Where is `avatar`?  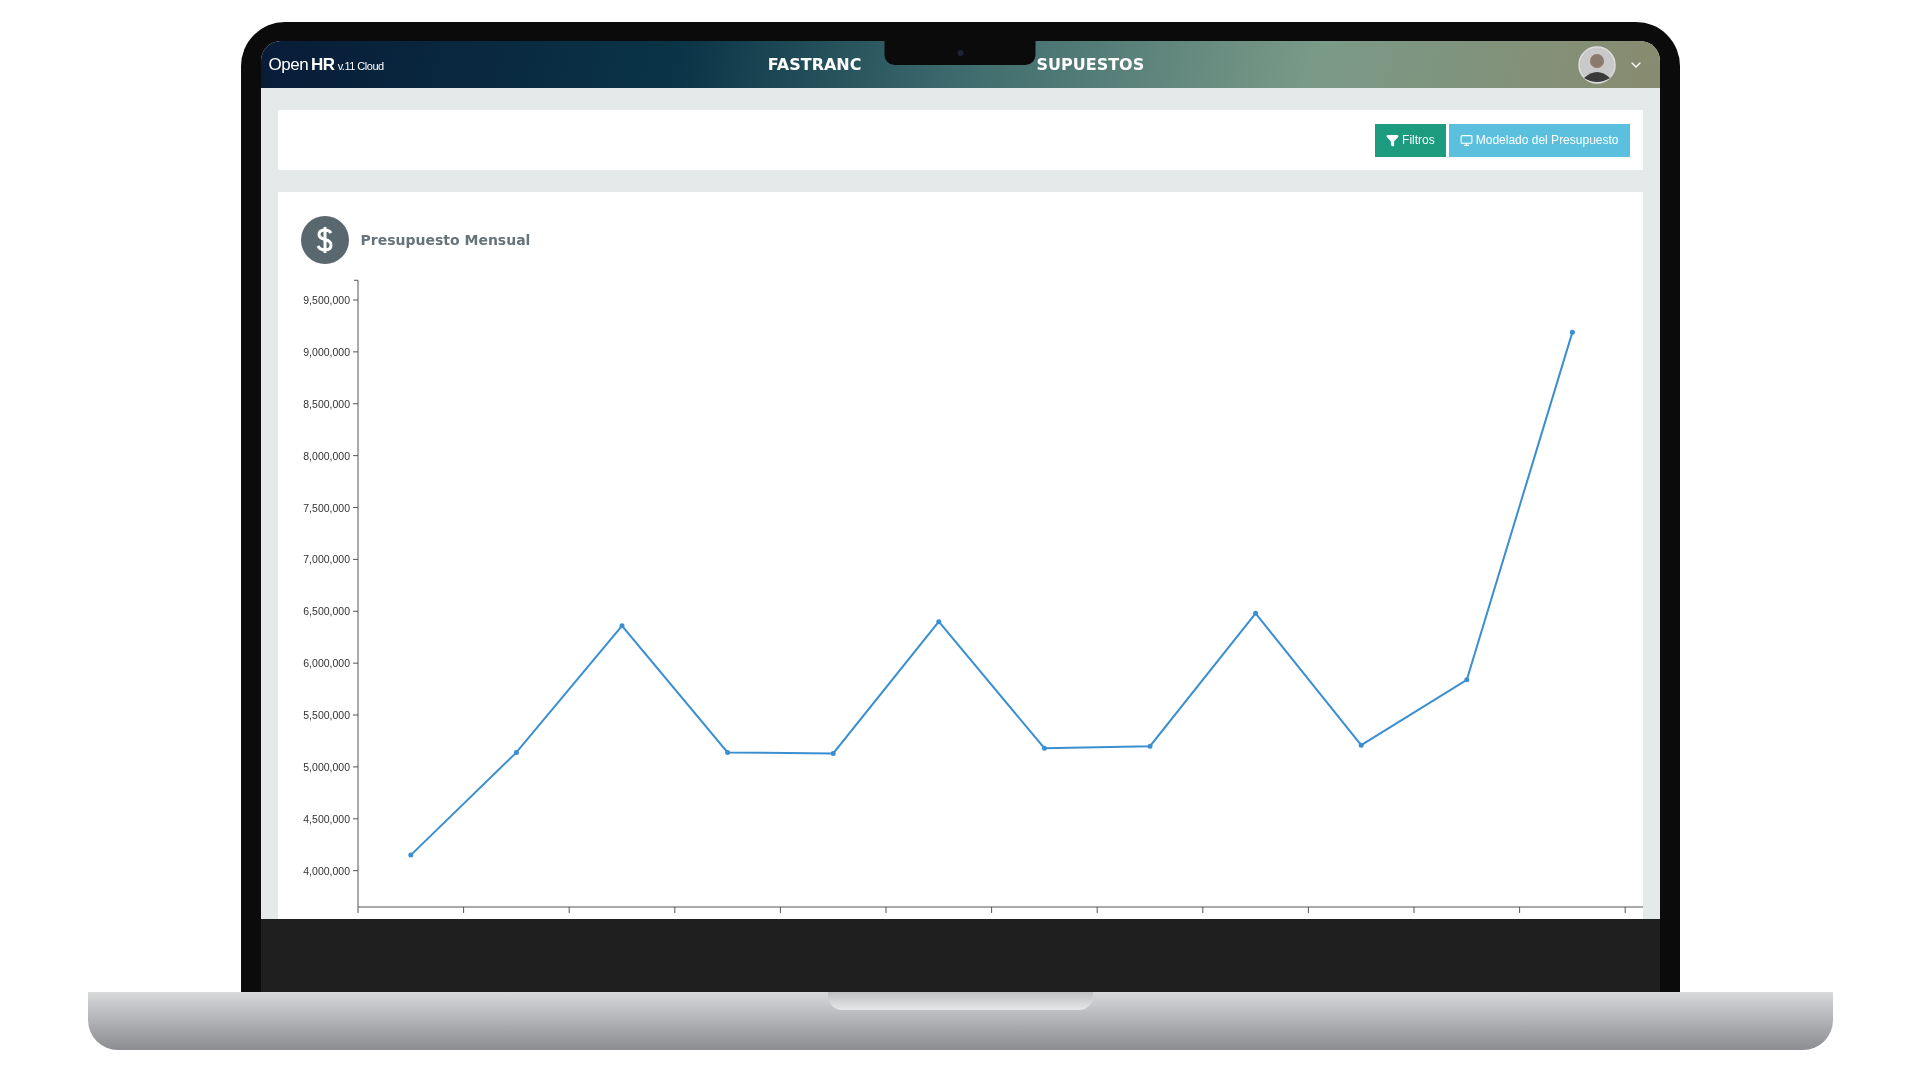 avatar is located at coordinates (1596, 64).